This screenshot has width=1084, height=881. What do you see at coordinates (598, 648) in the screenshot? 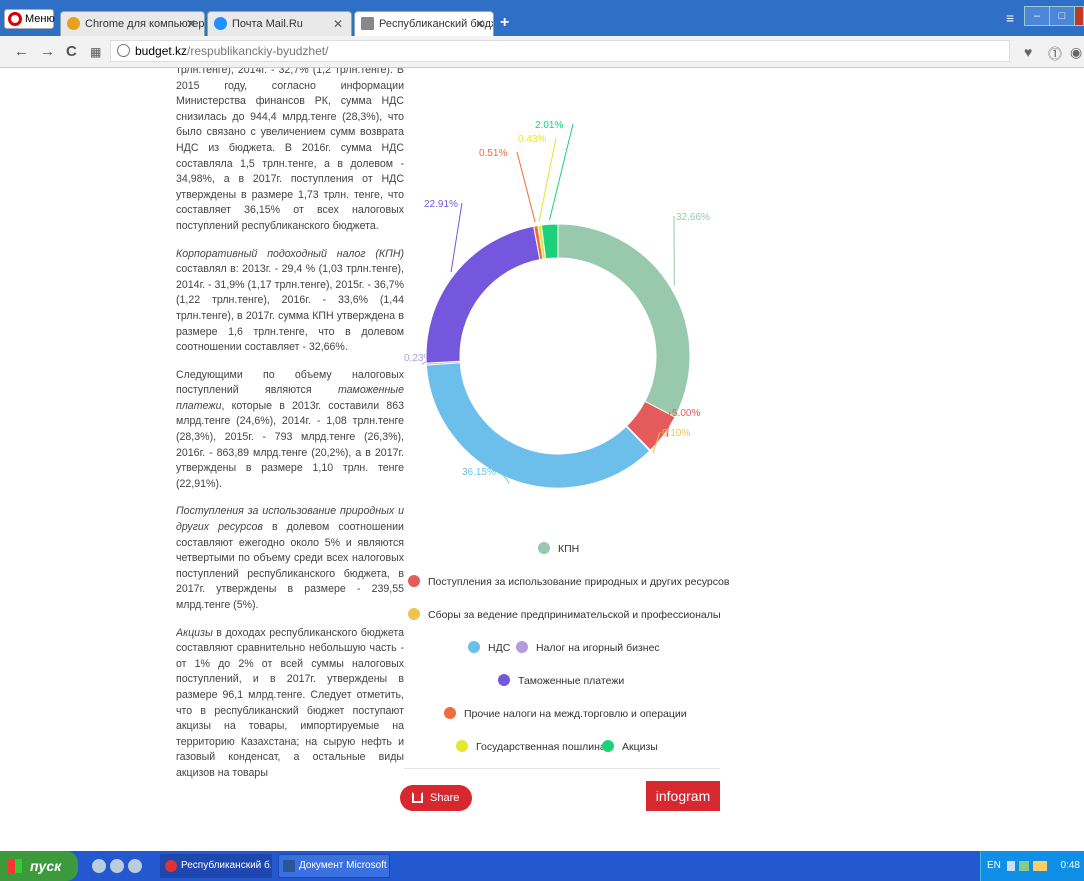
I see `legend-label: Налог на игорный бизнес` at bounding box center [598, 648].